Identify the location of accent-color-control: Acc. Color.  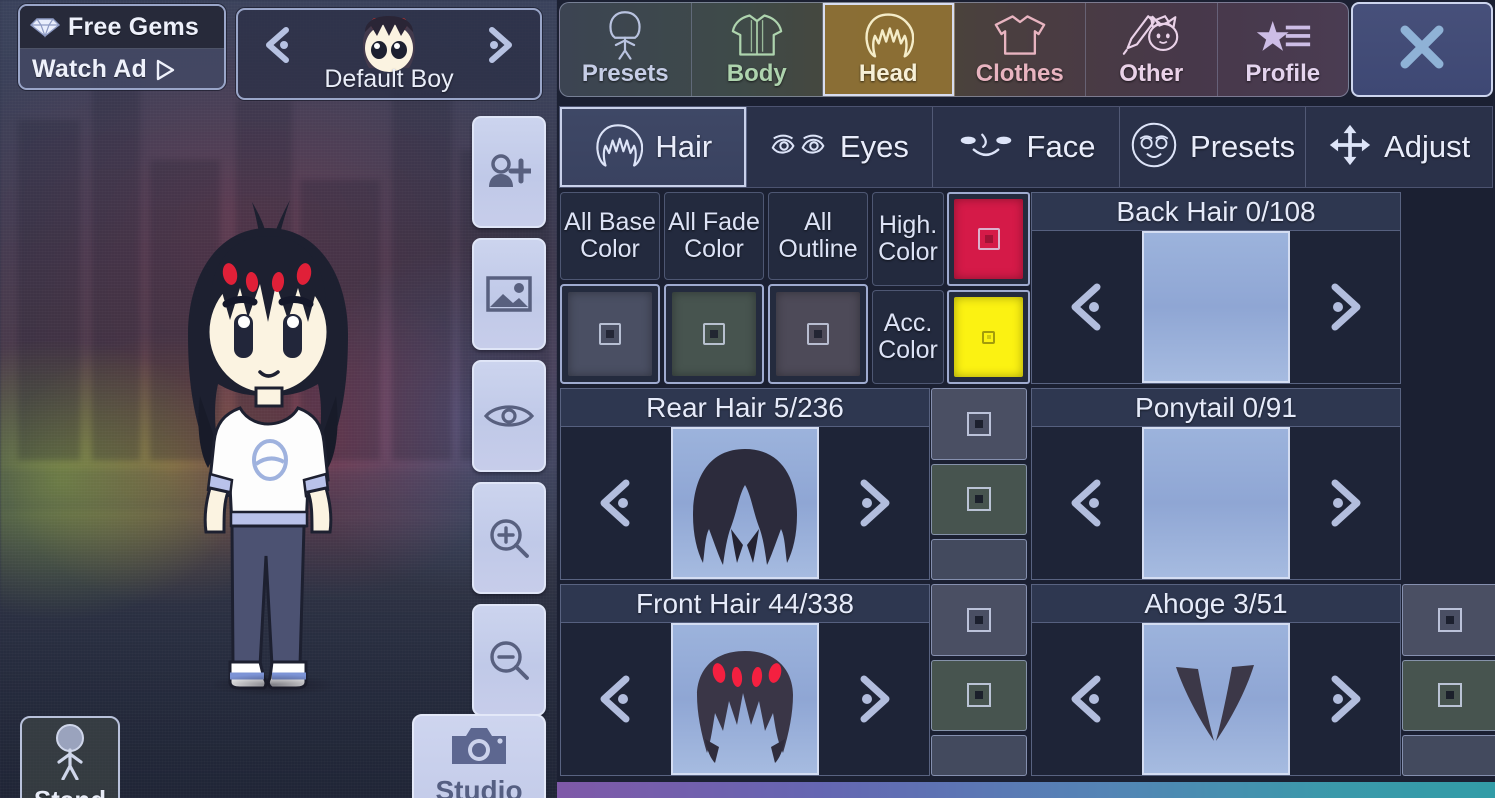
(951, 337).